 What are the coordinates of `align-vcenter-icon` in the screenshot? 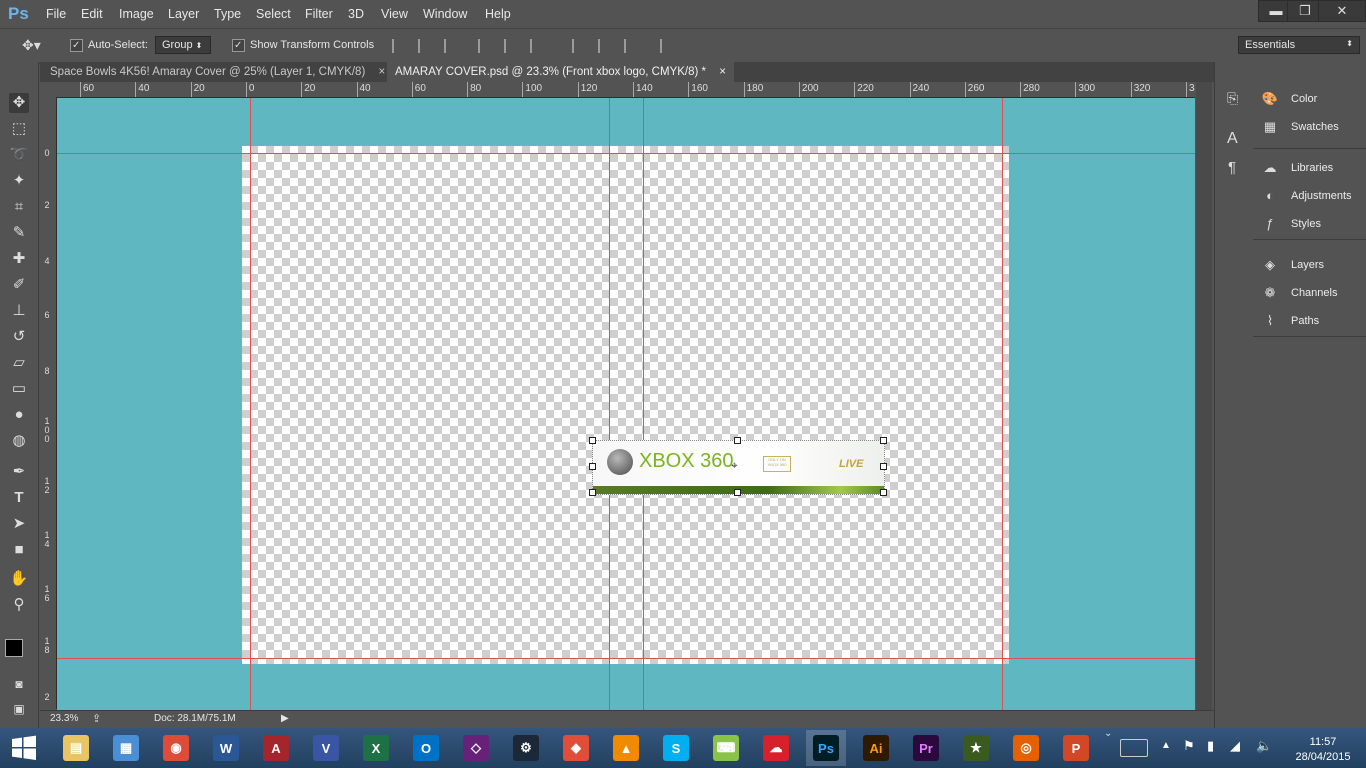 It's located at (426, 46).